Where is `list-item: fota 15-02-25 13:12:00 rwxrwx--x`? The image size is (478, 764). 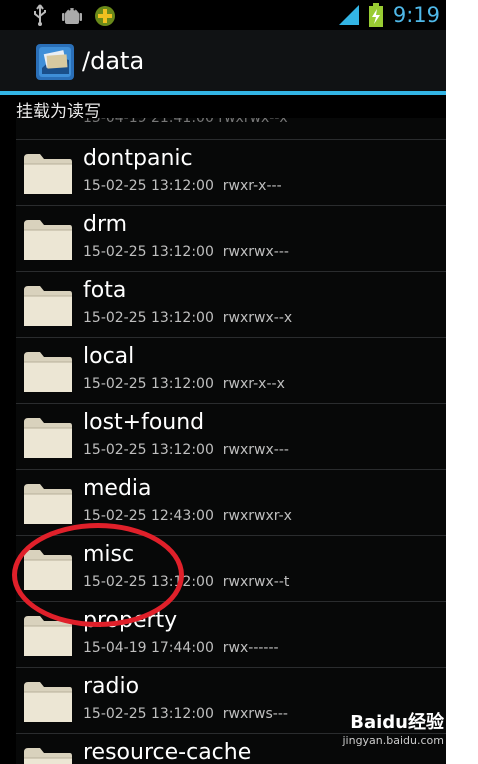
list-item: fota 15-02-25 13:12:00 rwxrwx--x is located at coordinates (231, 304).